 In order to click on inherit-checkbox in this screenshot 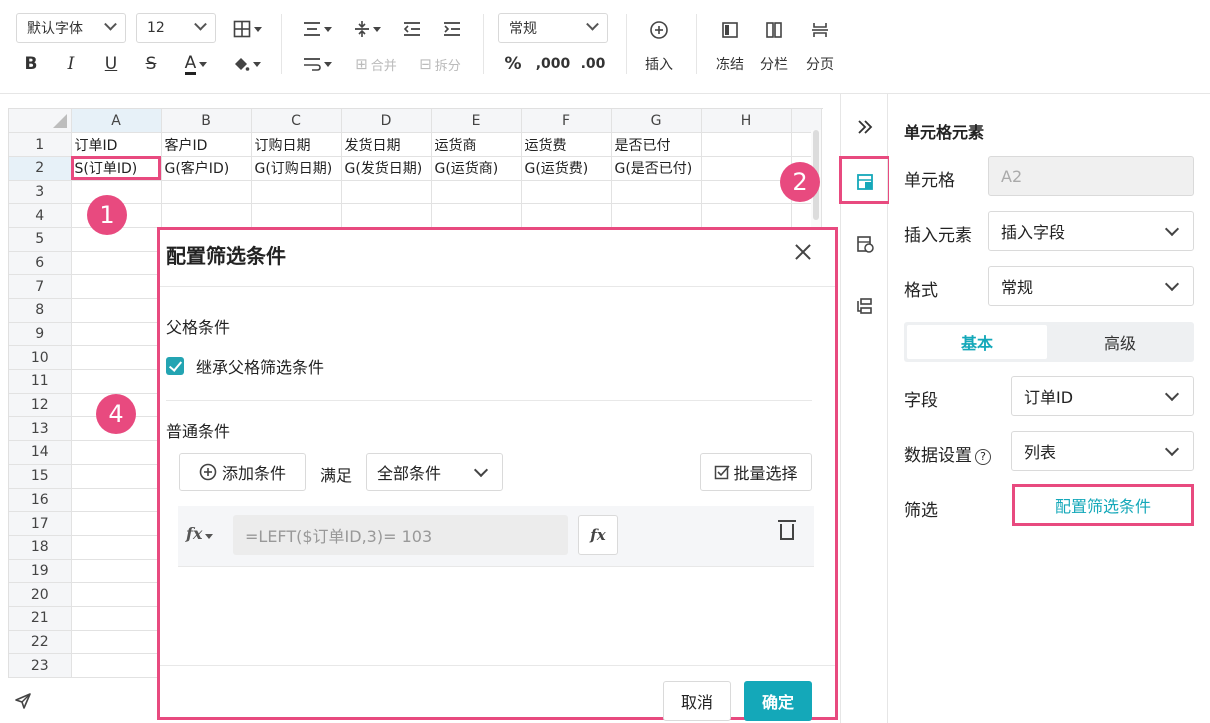, I will do `click(175, 366)`.